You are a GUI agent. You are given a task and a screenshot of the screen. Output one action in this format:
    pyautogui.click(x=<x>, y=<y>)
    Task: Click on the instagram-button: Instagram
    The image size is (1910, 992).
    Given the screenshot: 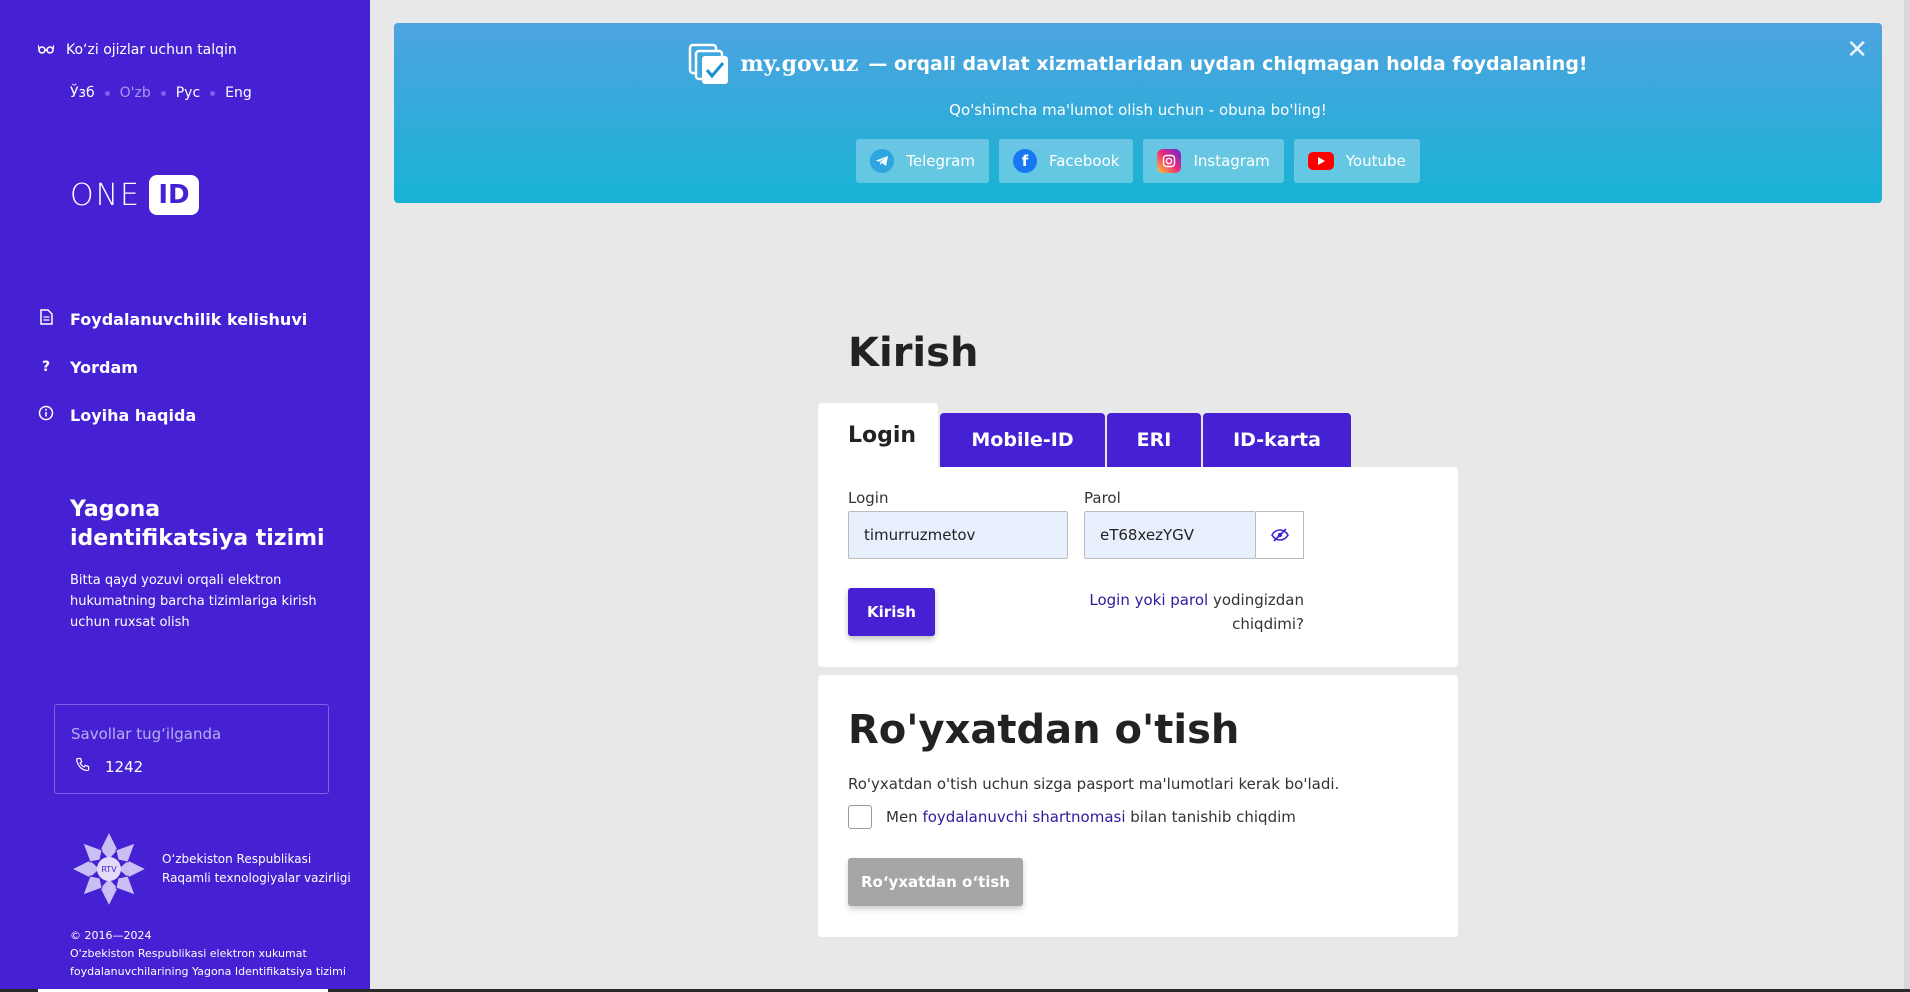 What is the action you would take?
    pyautogui.click(x=1213, y=161)
    